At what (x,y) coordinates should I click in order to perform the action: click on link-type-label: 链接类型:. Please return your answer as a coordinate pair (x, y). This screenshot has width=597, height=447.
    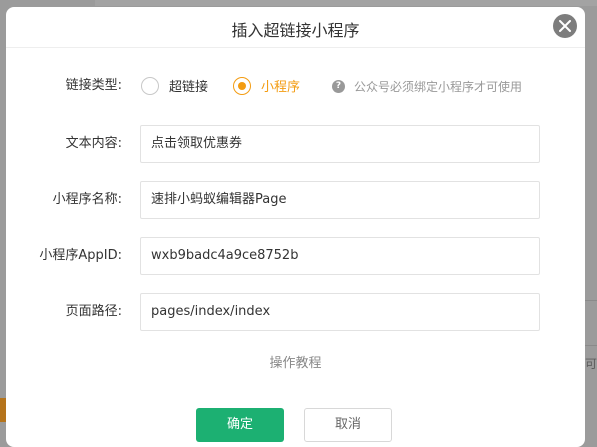
    Looking at the image, I should click on (93, 85).